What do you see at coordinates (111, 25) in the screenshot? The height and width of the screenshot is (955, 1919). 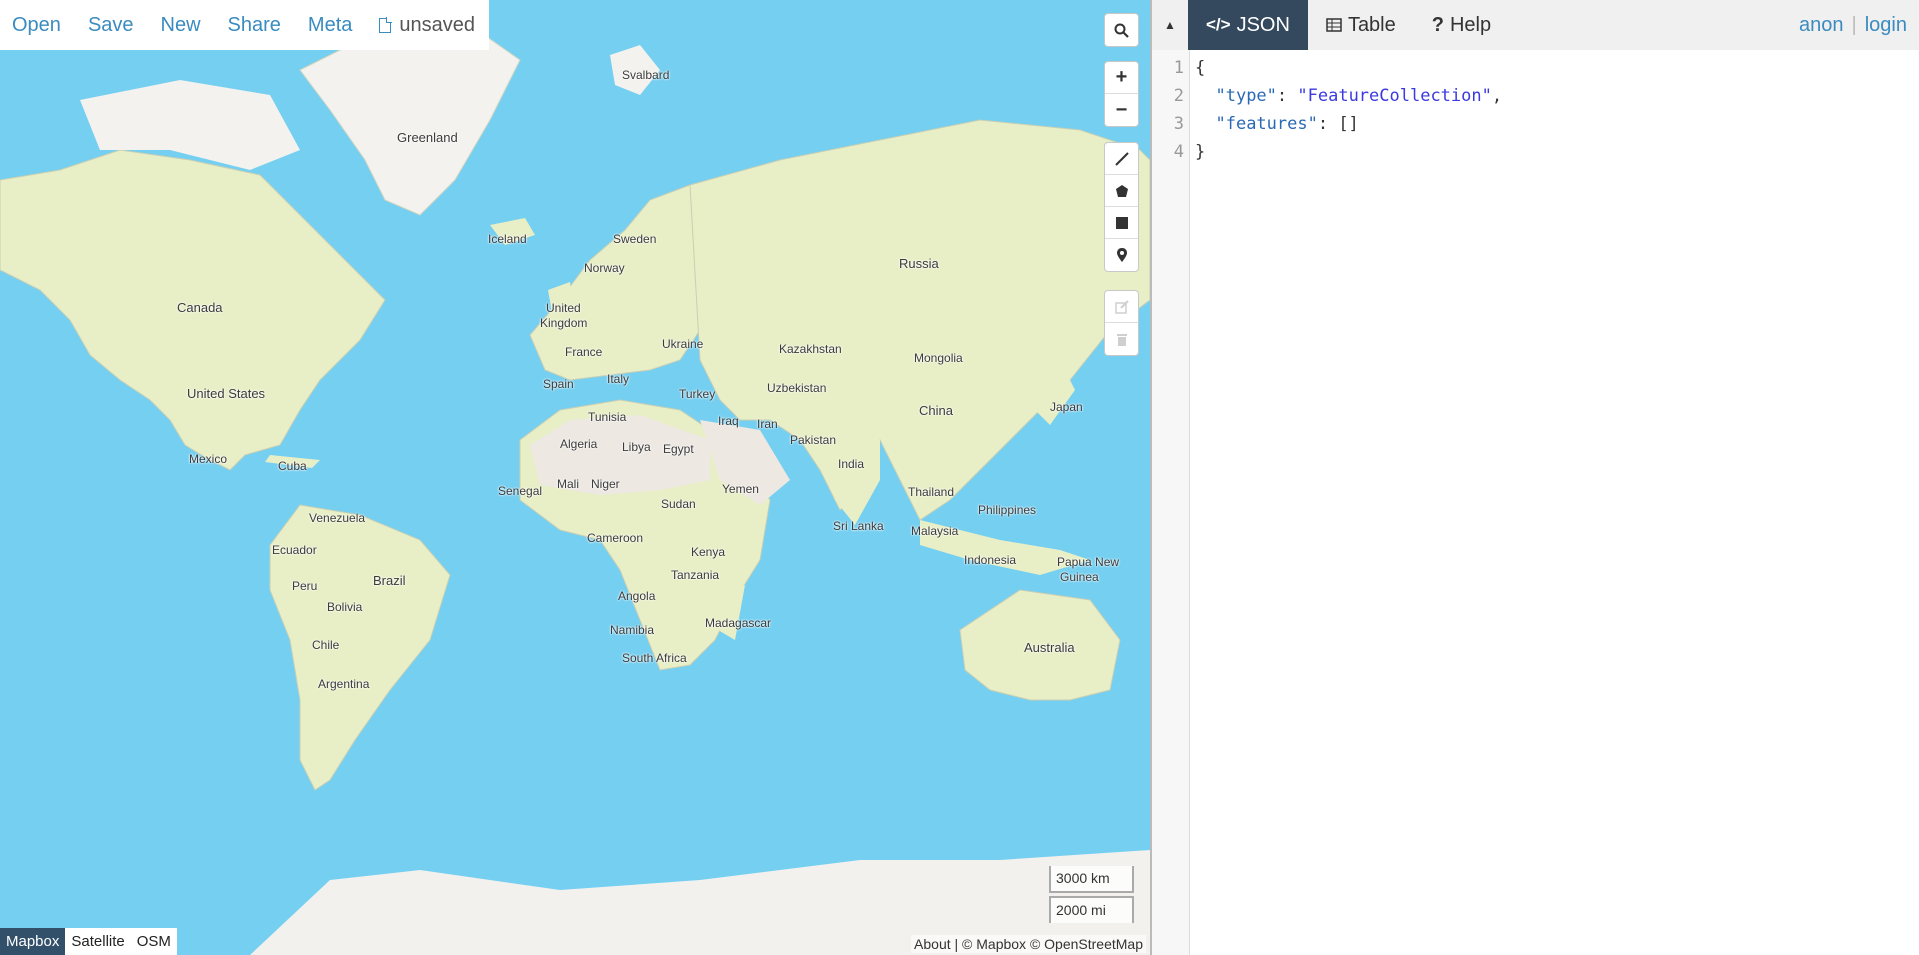 I see `menu-save: Save` at bounding box center [111, 25].